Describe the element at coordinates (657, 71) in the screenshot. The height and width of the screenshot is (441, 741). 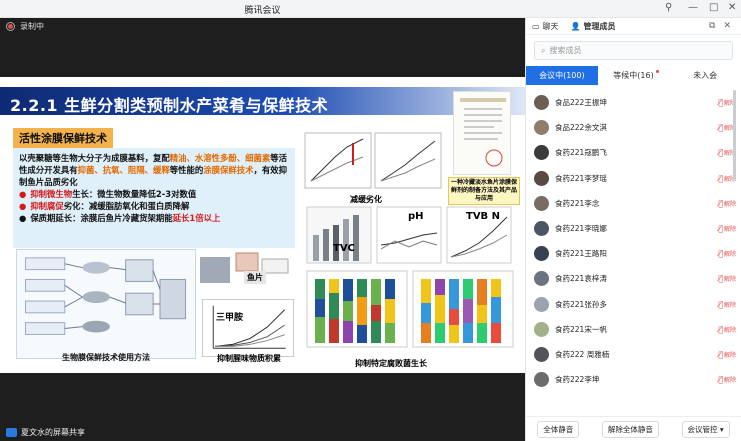
I see `notification-dot` at that location.